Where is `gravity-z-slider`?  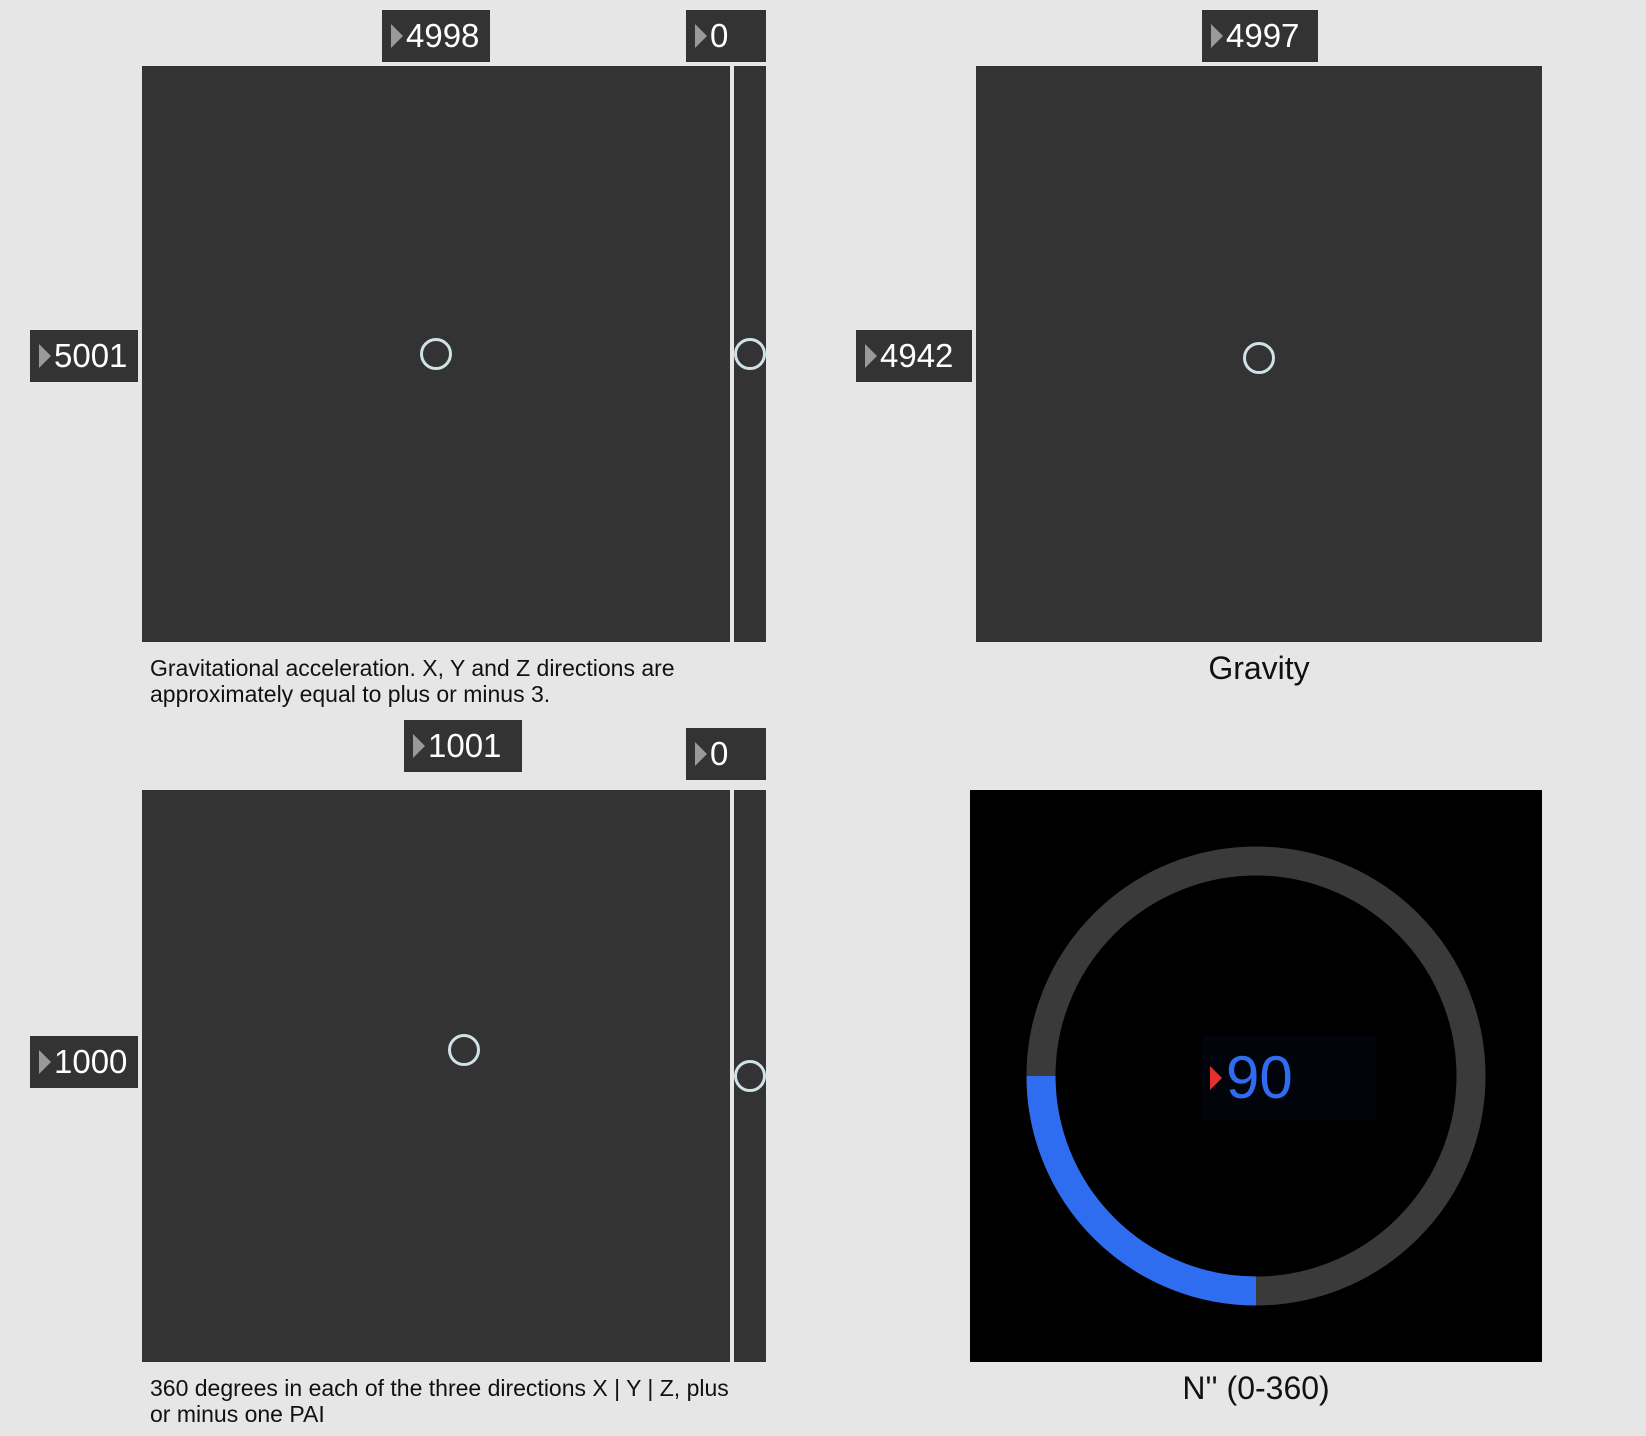
gravity-z-slider is located at coordinates (750, 354).